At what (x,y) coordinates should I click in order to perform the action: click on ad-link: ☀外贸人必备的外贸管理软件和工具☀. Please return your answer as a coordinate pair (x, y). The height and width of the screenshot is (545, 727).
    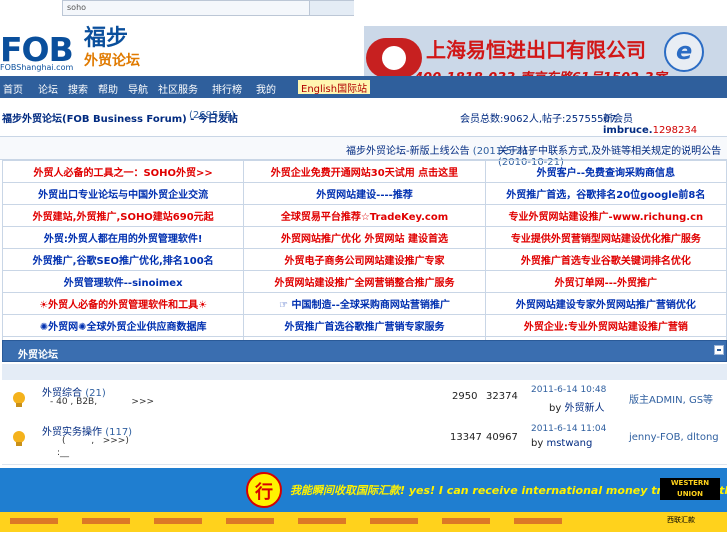
    Looking at the image, I should click on (123, 303).